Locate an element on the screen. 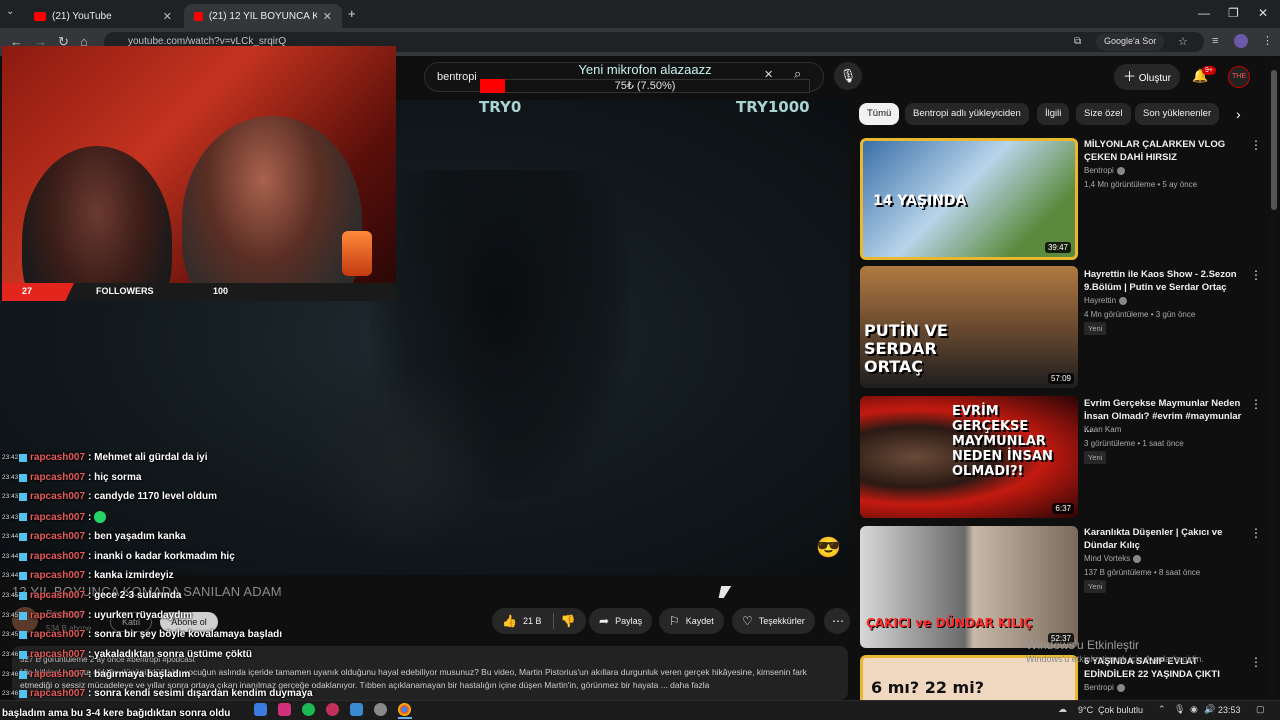 Image resolution: width=1280 pixels, height=720 pixels. new-tab-icon: + is located at coordinates (352, 13).